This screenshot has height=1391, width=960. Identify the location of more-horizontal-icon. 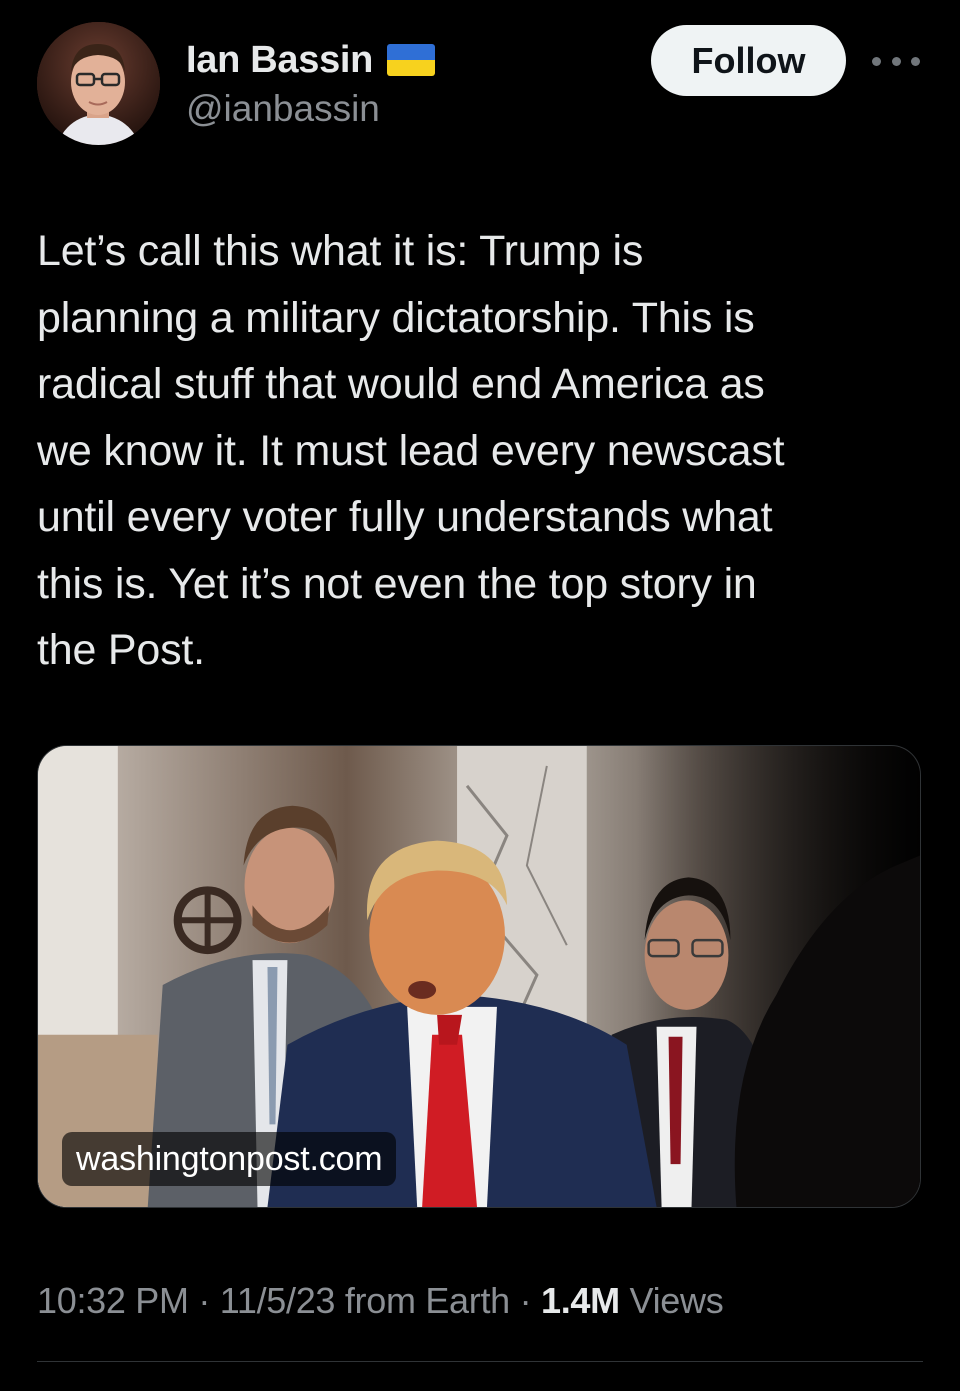
(896, 61).